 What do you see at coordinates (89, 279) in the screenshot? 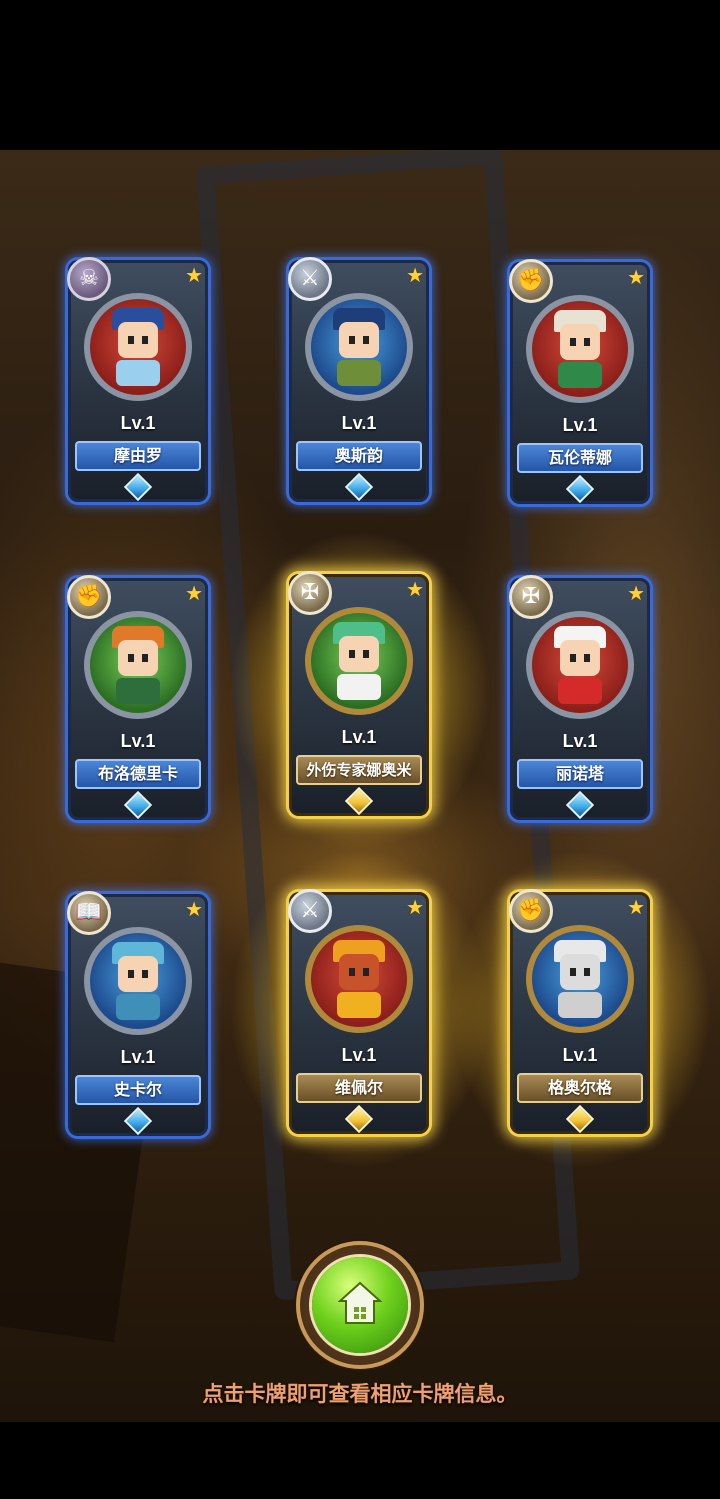
I see `skull-icon: ☠` at bounding box center [89, 279].